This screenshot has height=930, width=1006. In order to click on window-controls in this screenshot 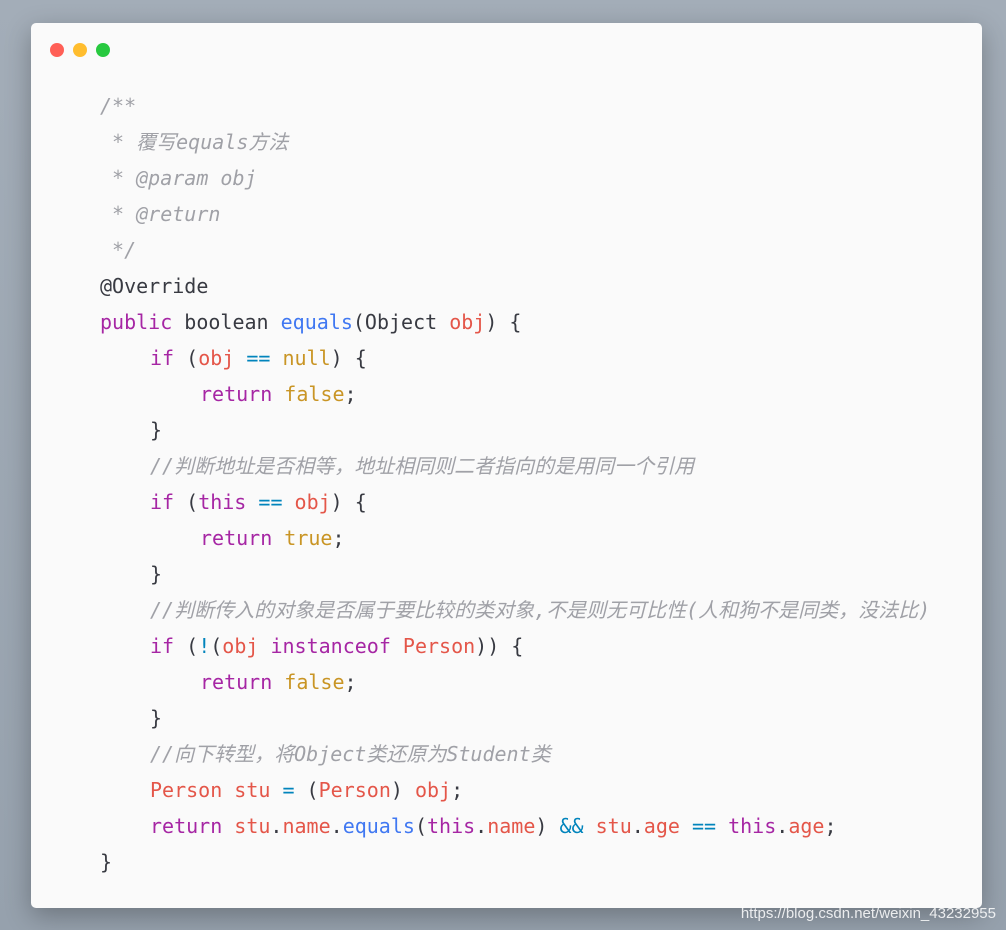, I will do `click(80, 50)`.